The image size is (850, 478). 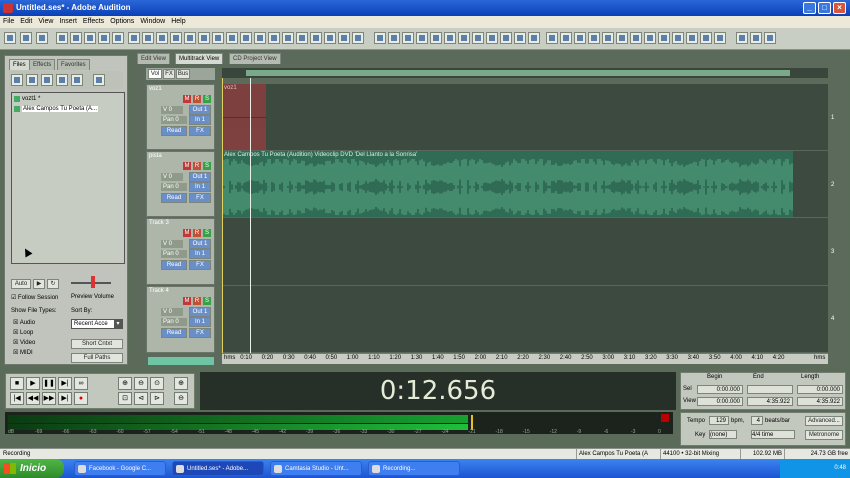 What do you see at coordinates (45, 21) in the screenshot?
I see `menu-view: View` at bounding box center [45, 21].